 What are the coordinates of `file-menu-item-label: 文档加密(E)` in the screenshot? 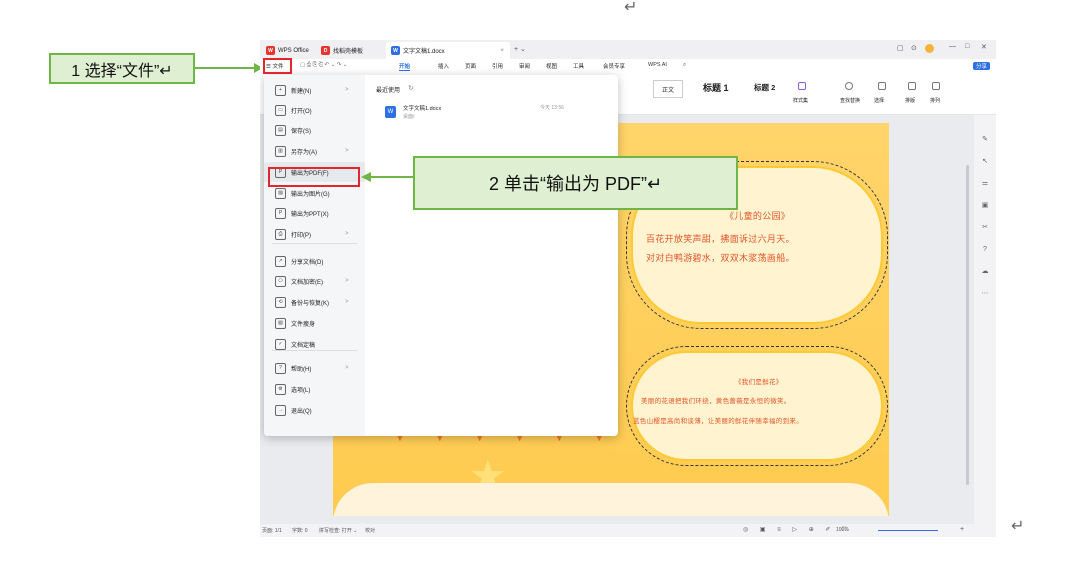 It's located at (307, 282).